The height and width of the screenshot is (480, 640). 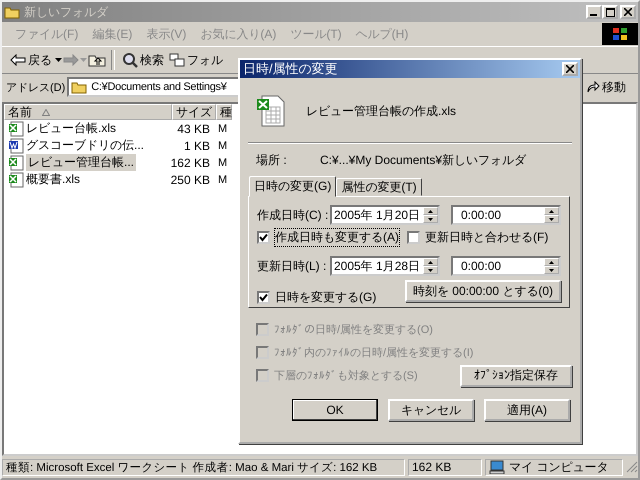 I want to click on window-title: 新しいフォルダ, so click(x=67, y=12).